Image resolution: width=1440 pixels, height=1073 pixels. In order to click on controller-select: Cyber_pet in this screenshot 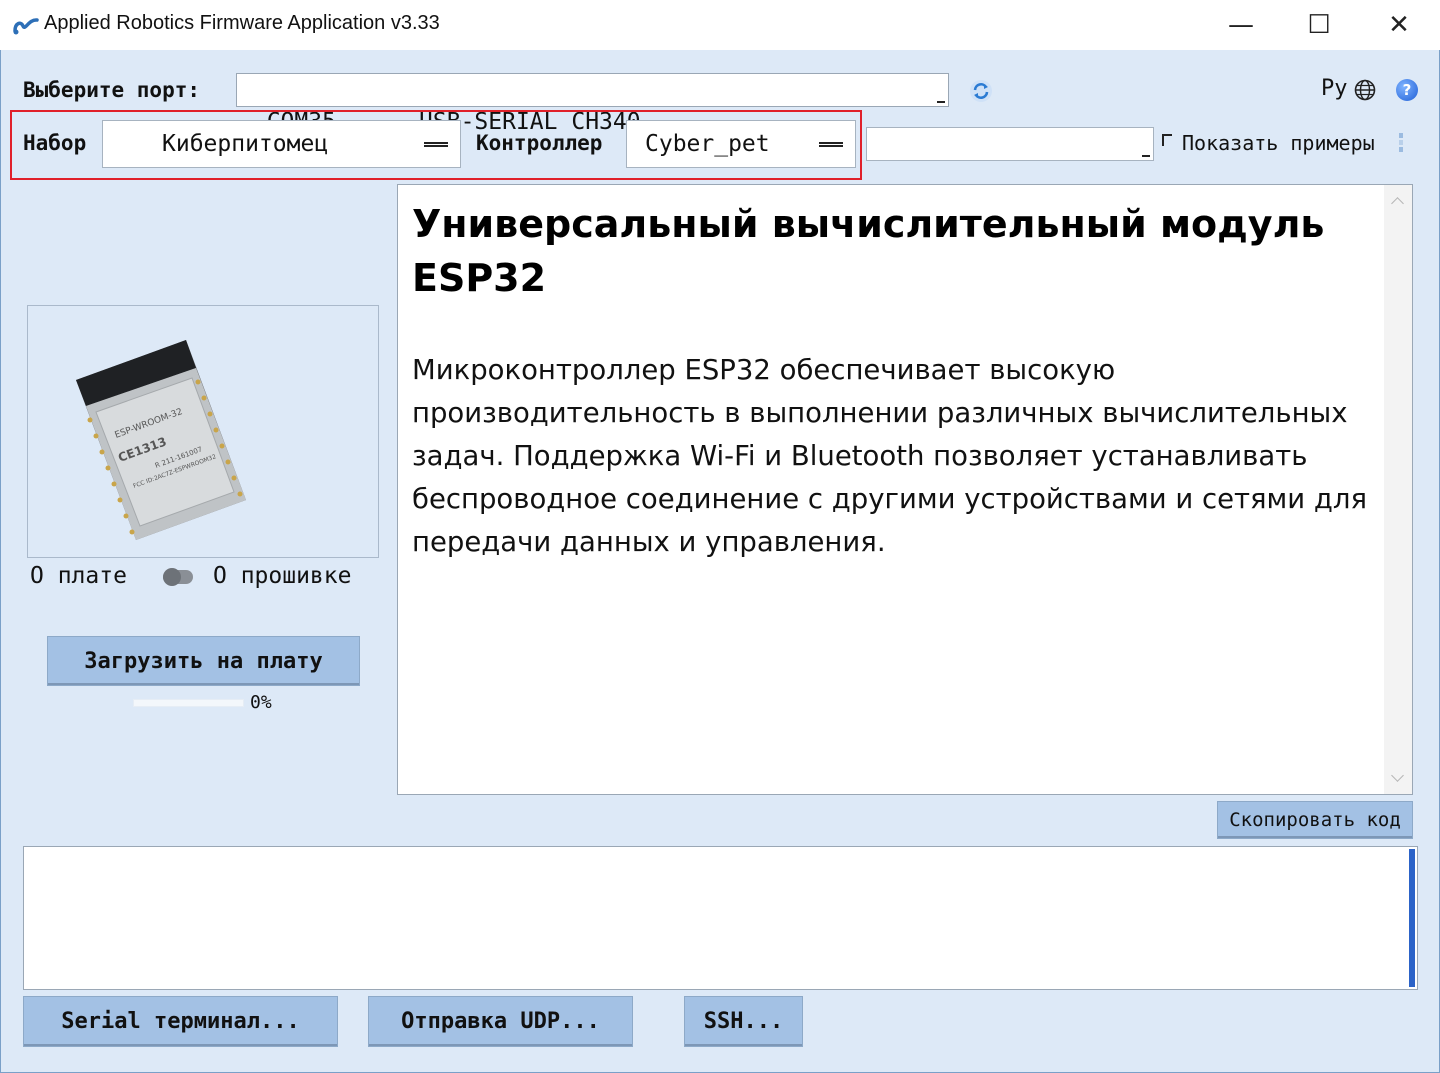, I will do `click(741, 144)`.